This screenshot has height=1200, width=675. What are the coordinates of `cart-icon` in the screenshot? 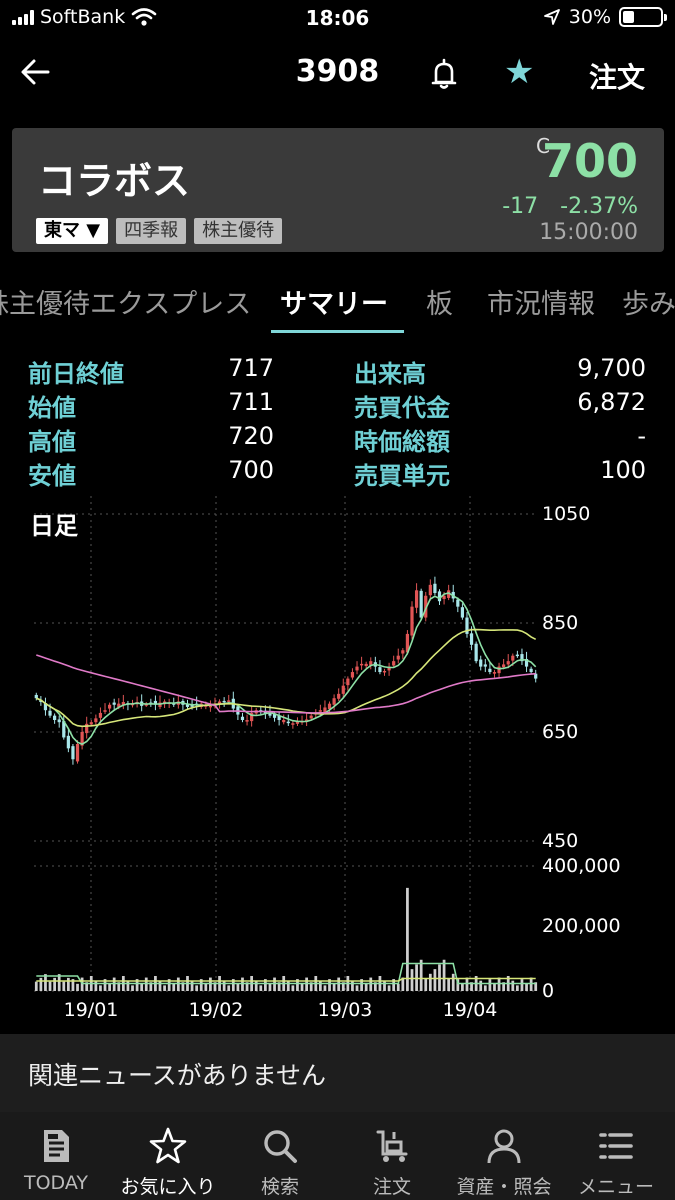 It's located at (392, 1146).